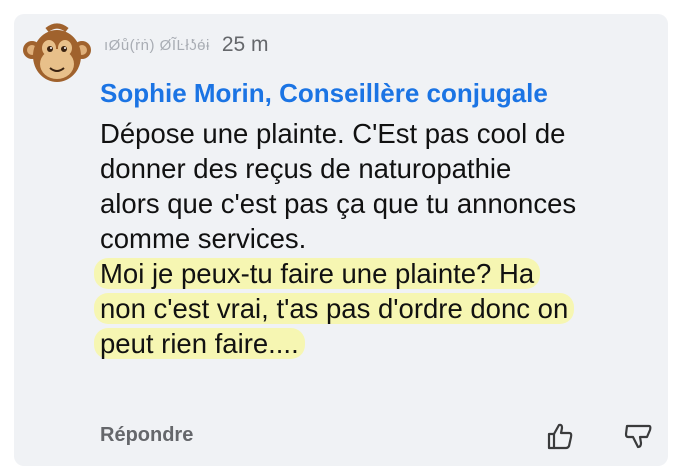  I want to click on comment-line: alors que c'est pas ça que tu annonces, so click(338, 203).